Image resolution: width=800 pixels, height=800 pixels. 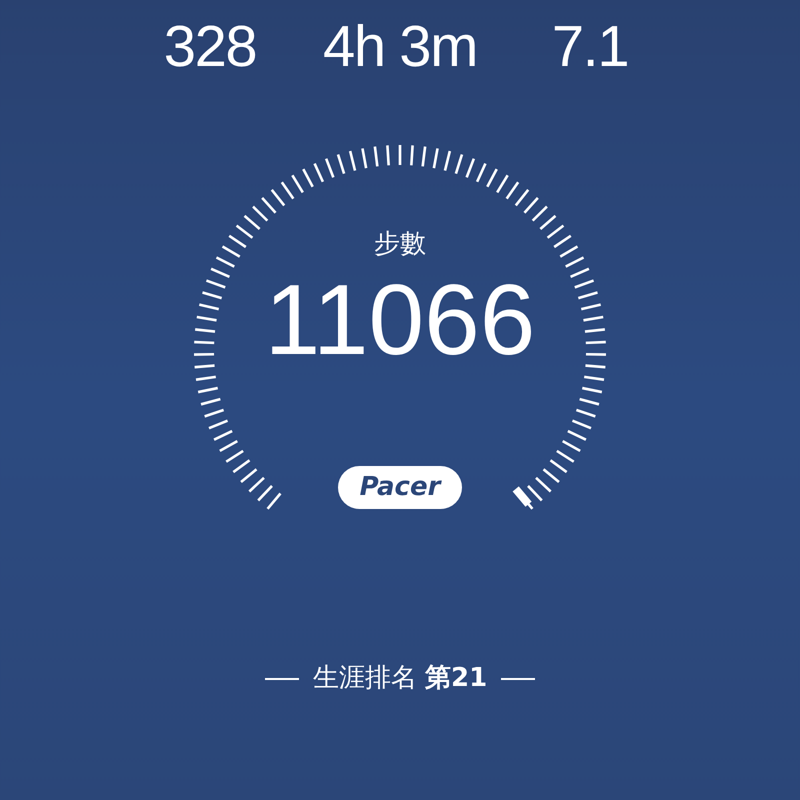 I want to click on pacer-logo: Pacer, so click(x=400, y=487).